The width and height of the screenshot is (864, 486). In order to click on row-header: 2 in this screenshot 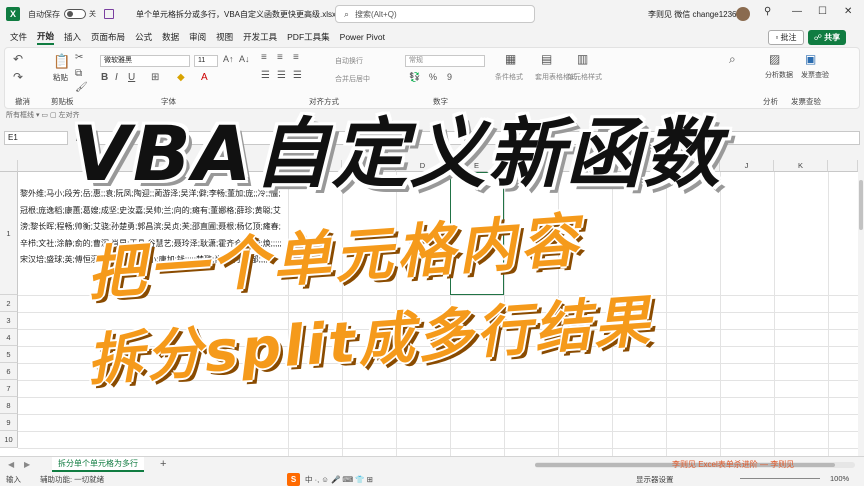, I will do `click(9, 303)`.